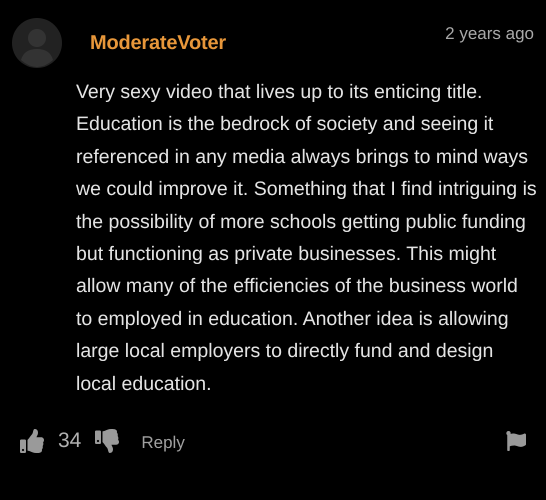 The height and width of the screenshot is (500, 546). Describe the element at coordinates (37, 43) in the screenshot. I see `avatar-icon` at that location.